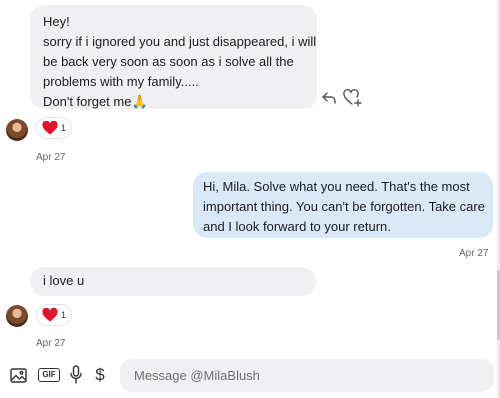  I want to click on incoming-message-bubble: i love u, so click(173, 281).